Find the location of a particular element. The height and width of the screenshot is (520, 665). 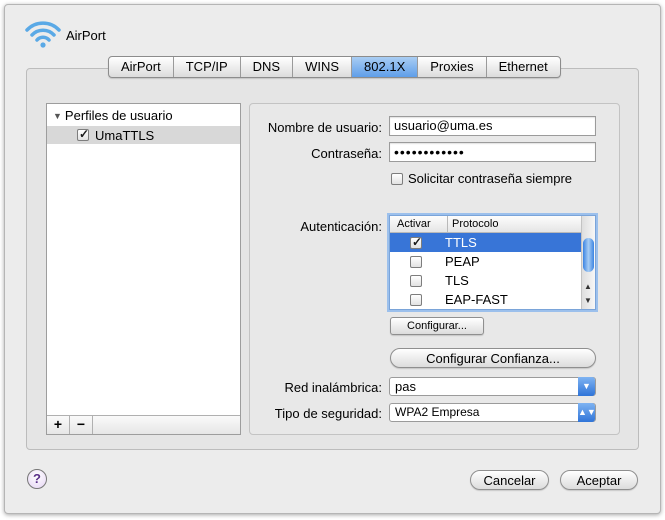

protocol-name: TLS is located at coordinates (457, 280).